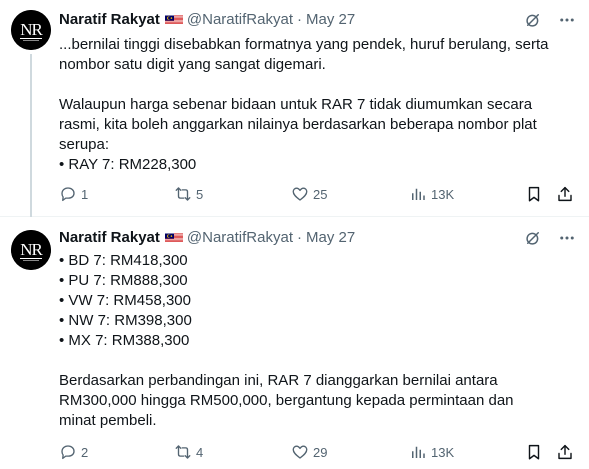  What do you see at coordinates (123, 280) in the screenshot?
I see `tweet-line: • PU 7: RM888,300` at bounding box center [123, 280].